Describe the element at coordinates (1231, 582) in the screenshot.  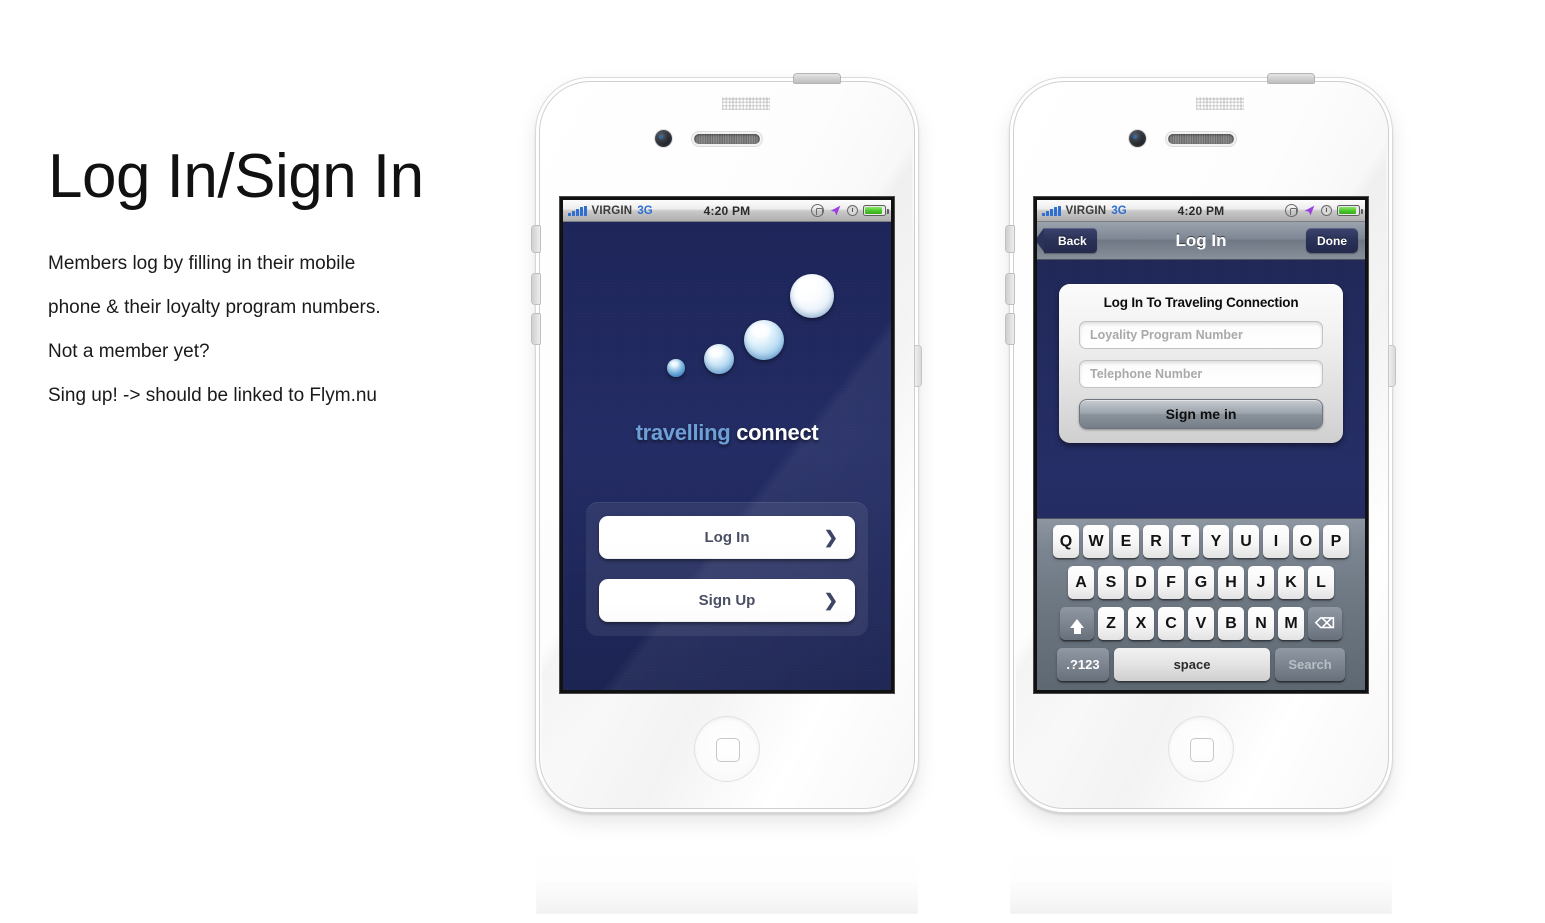
I see `key-h: H` at that location.